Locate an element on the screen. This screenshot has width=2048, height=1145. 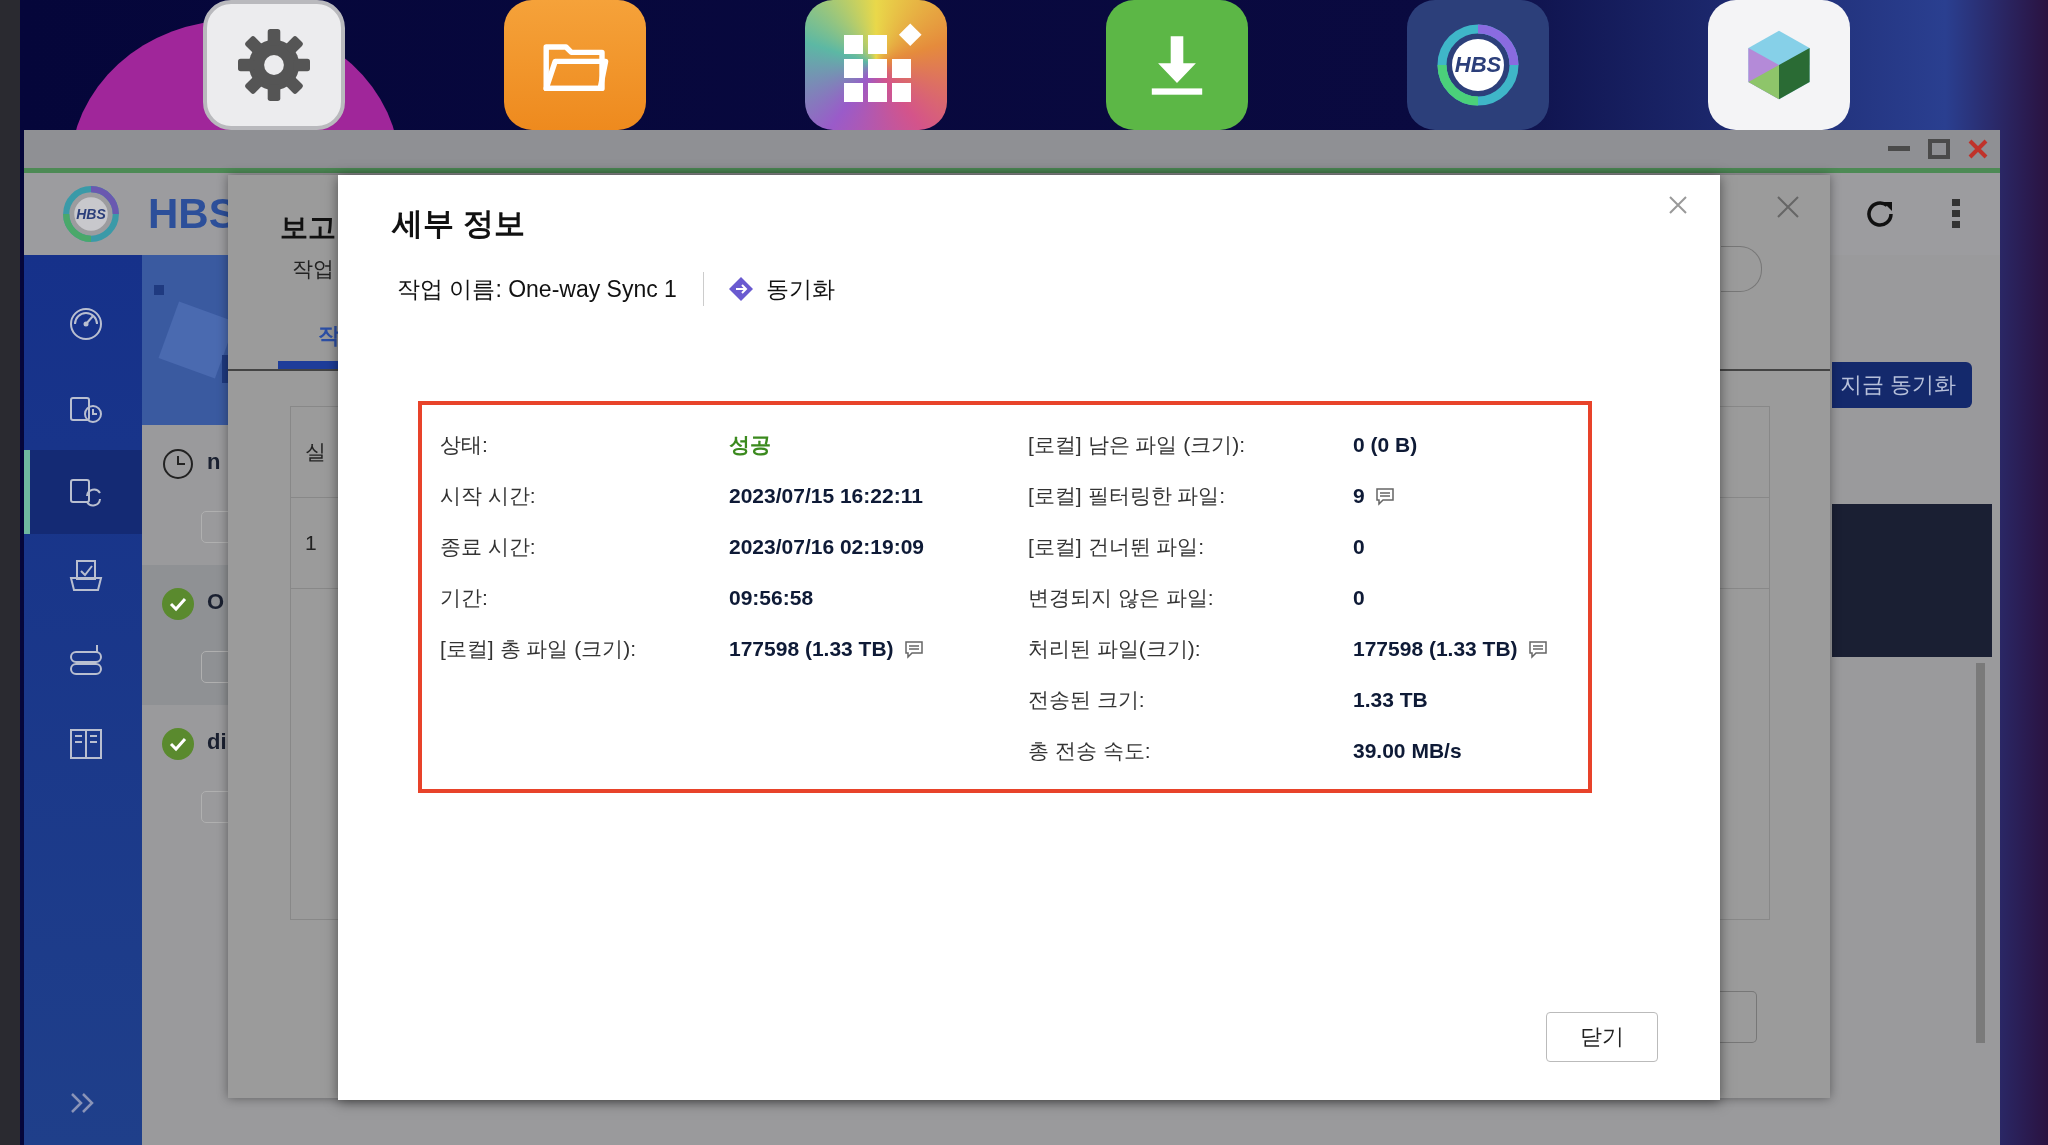
field-label: 전송된 크기: is located at coordinates (1087, 699).